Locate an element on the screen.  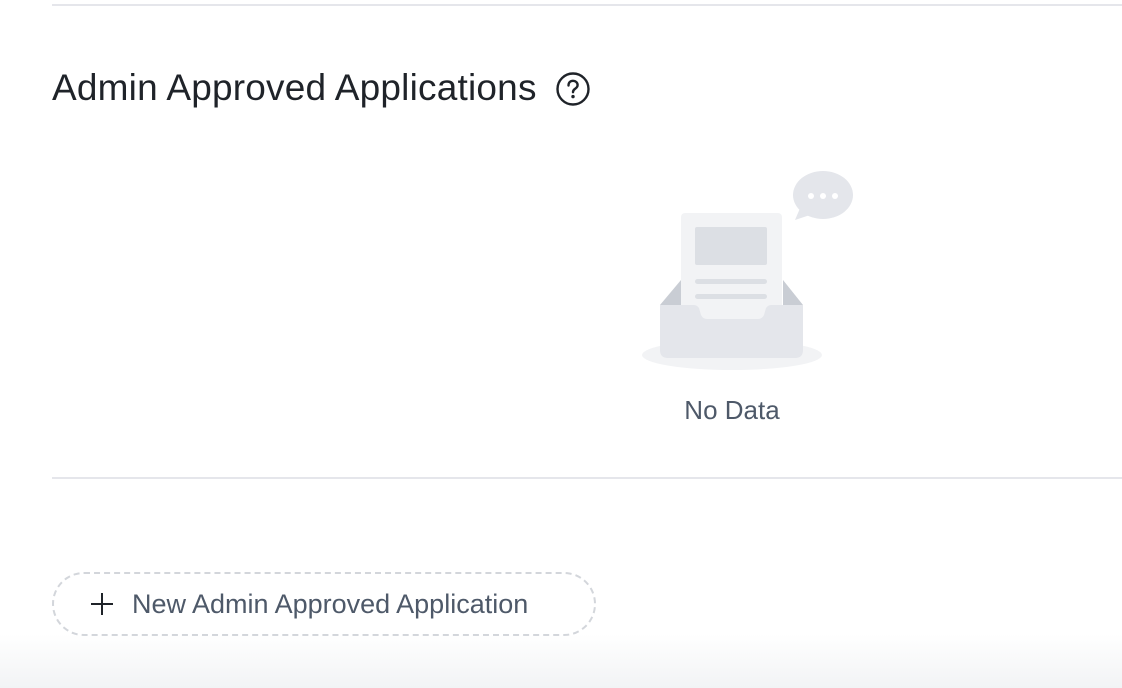
empty-inbox-illustration is located at coordinates (747, 273).